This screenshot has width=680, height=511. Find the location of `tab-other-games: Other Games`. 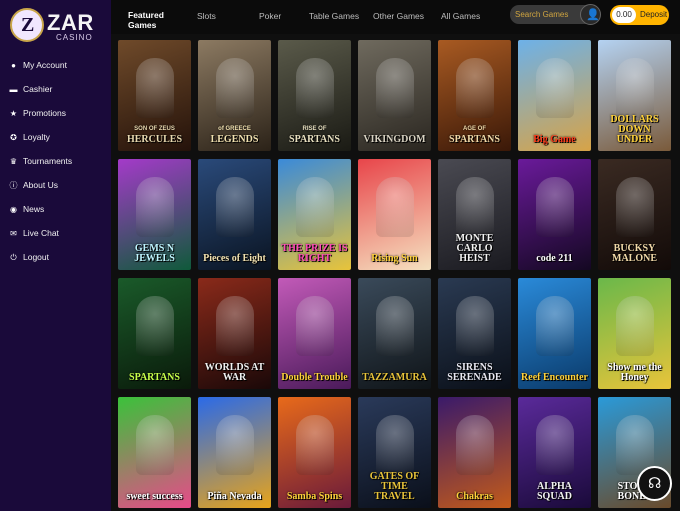

tab-other-games: Other Games is located at coordinates (398, 16).